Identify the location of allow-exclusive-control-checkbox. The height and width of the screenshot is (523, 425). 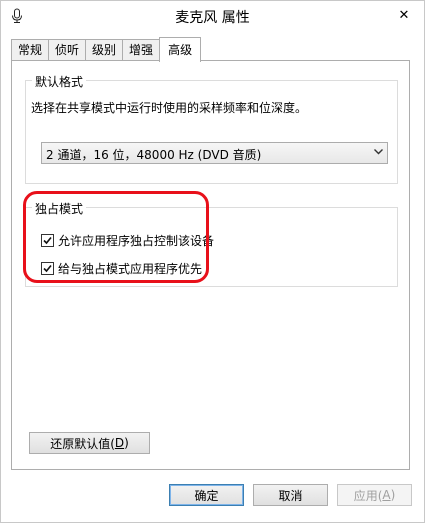
(47, 240).